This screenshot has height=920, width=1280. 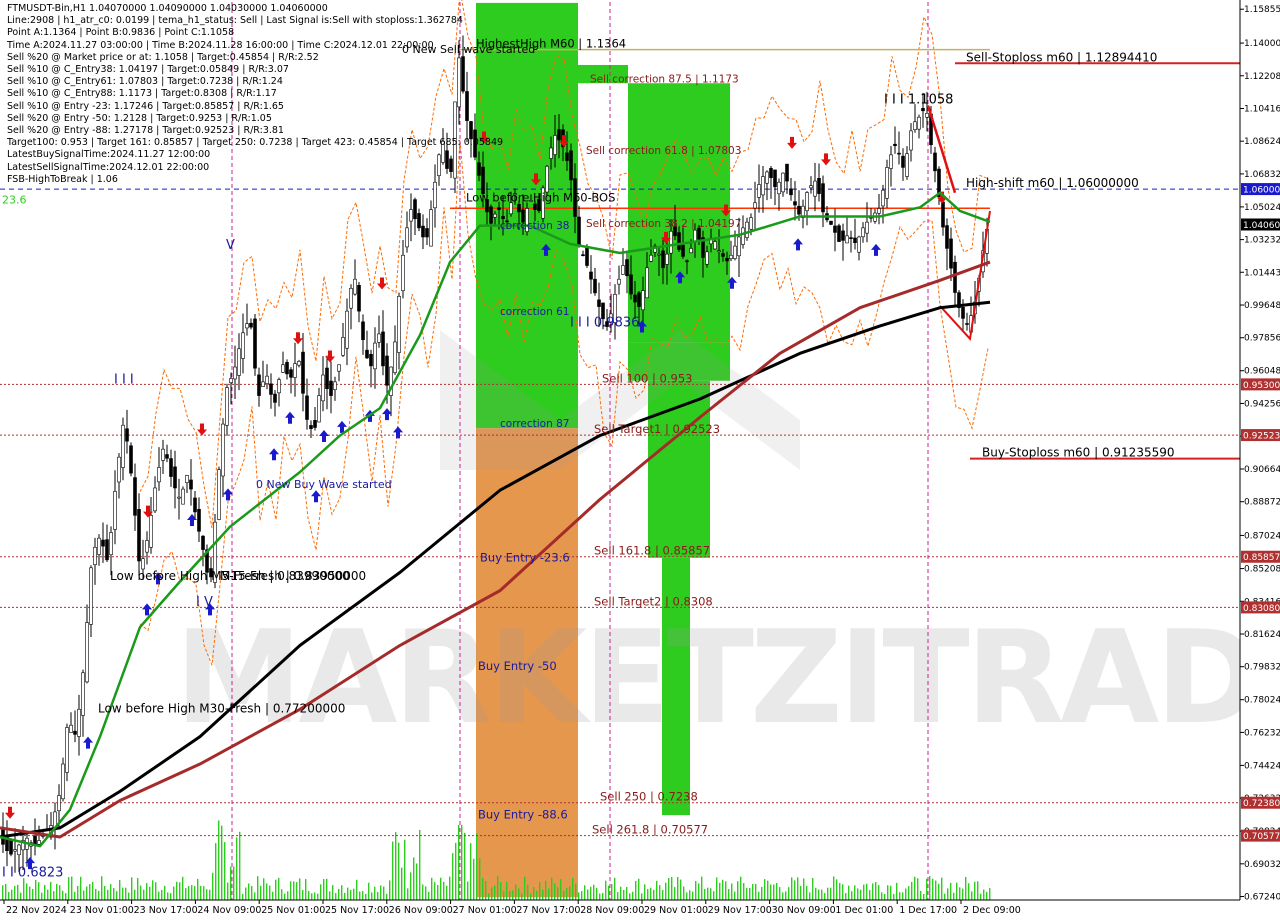 I want to click on price-tick-label: 0.88872, so click(x=1262, y=503).